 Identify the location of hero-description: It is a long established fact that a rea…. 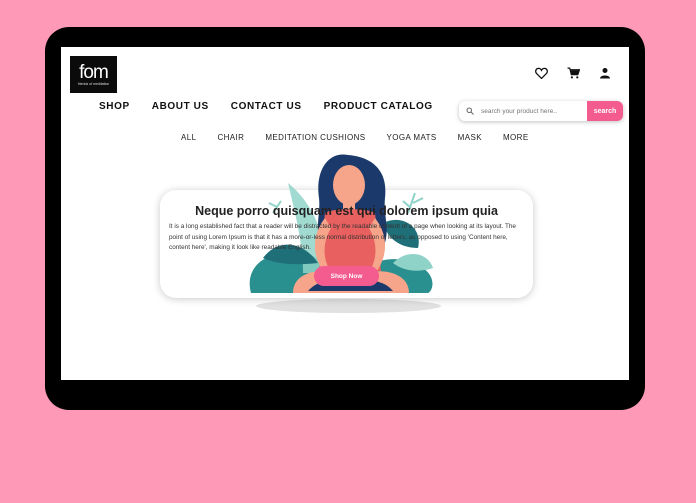
(342, 237).